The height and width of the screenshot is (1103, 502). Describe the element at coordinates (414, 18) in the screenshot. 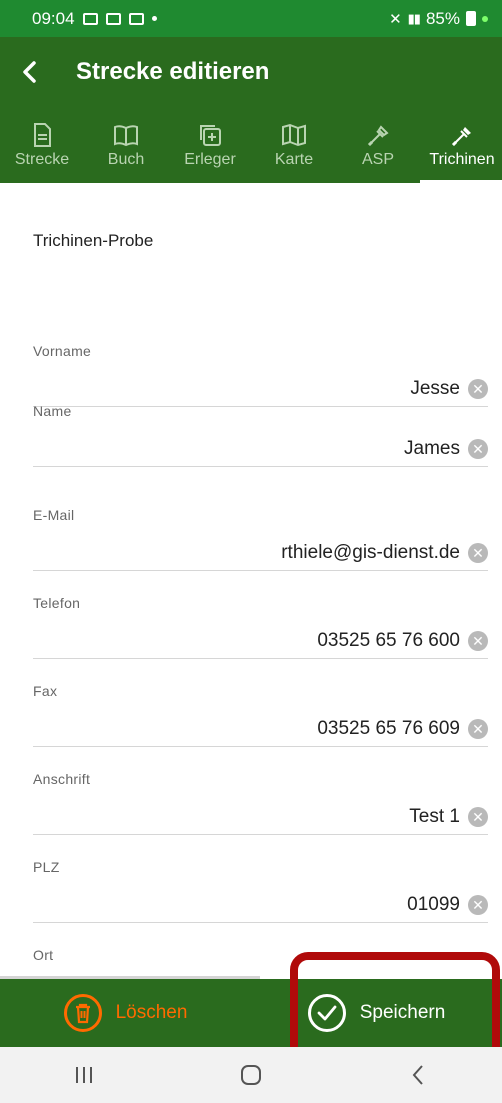

I see `signal-icon: ▮▮` at that location.